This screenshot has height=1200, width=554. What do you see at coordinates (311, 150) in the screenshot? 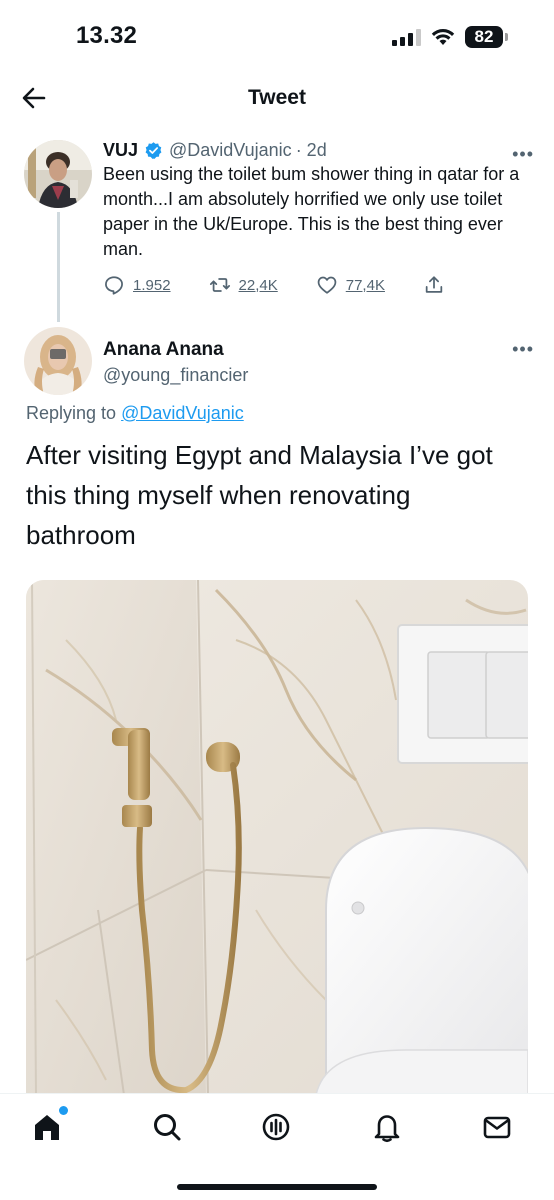
I see `tweet-time: · 2d` at bounding box center [311, 150].